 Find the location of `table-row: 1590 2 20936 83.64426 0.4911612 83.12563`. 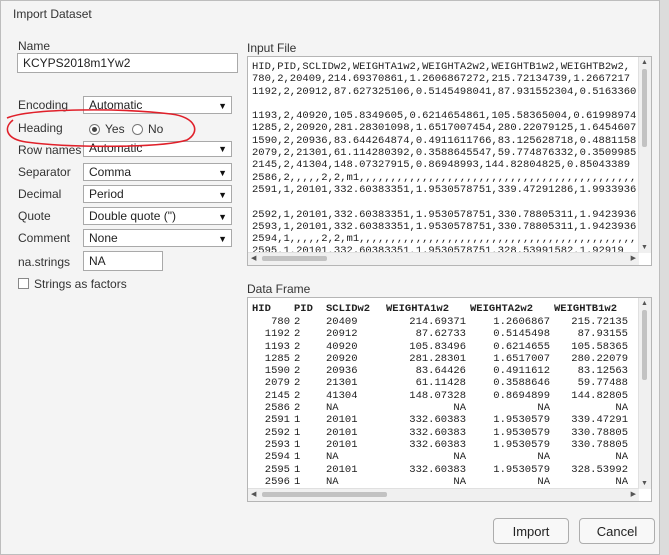

table-row: 1590 2 20936 83.64426 0.4911612 83.12563 is located at coordinates (440, 371).